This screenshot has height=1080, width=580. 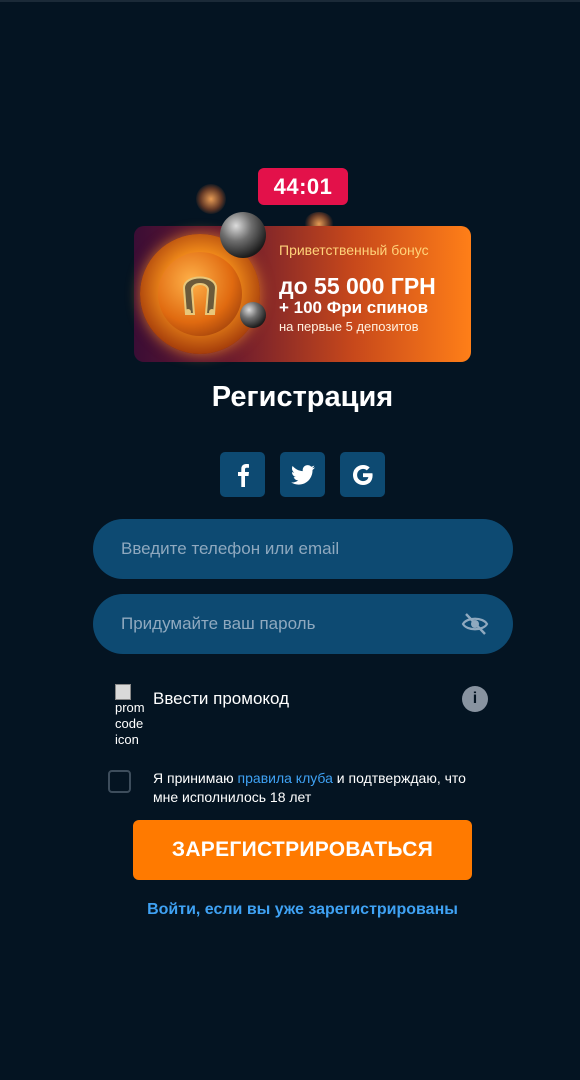 I want to click on login-link: Войти, если вы уже зарегистрированы, so click(x=290, y=910).